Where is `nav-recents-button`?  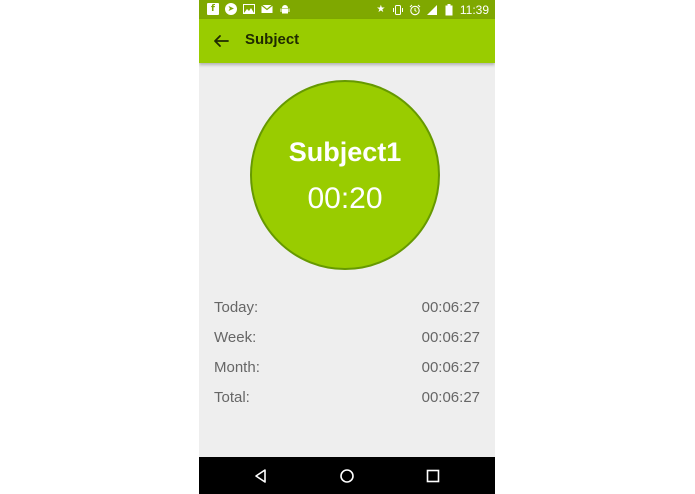 nav-recents-button is located at coordinates (433, 476).